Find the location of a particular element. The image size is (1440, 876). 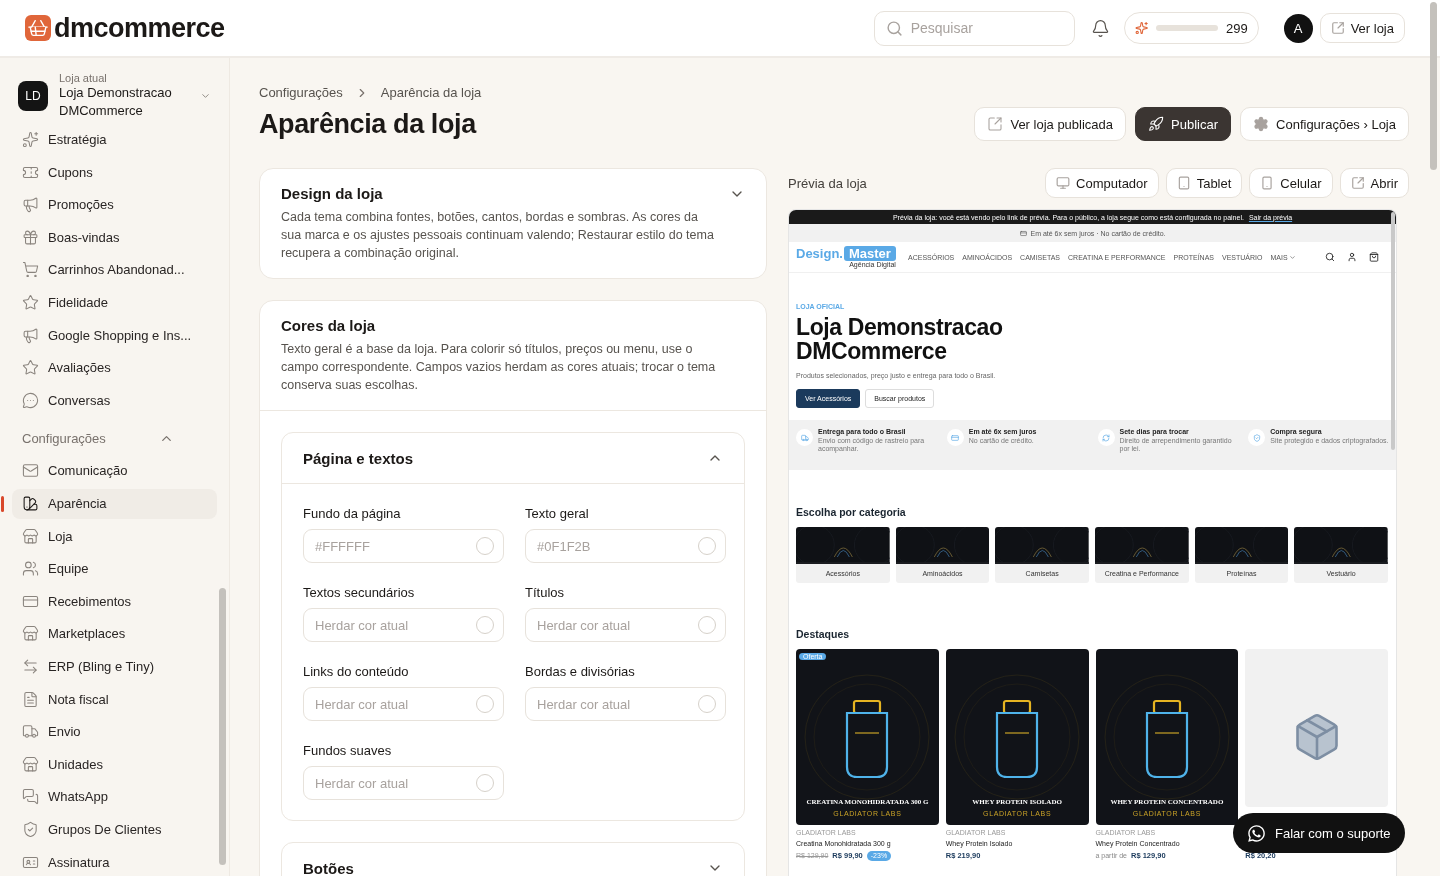

action-button: Configurações › Loja is located at coordinates (1324, 124).